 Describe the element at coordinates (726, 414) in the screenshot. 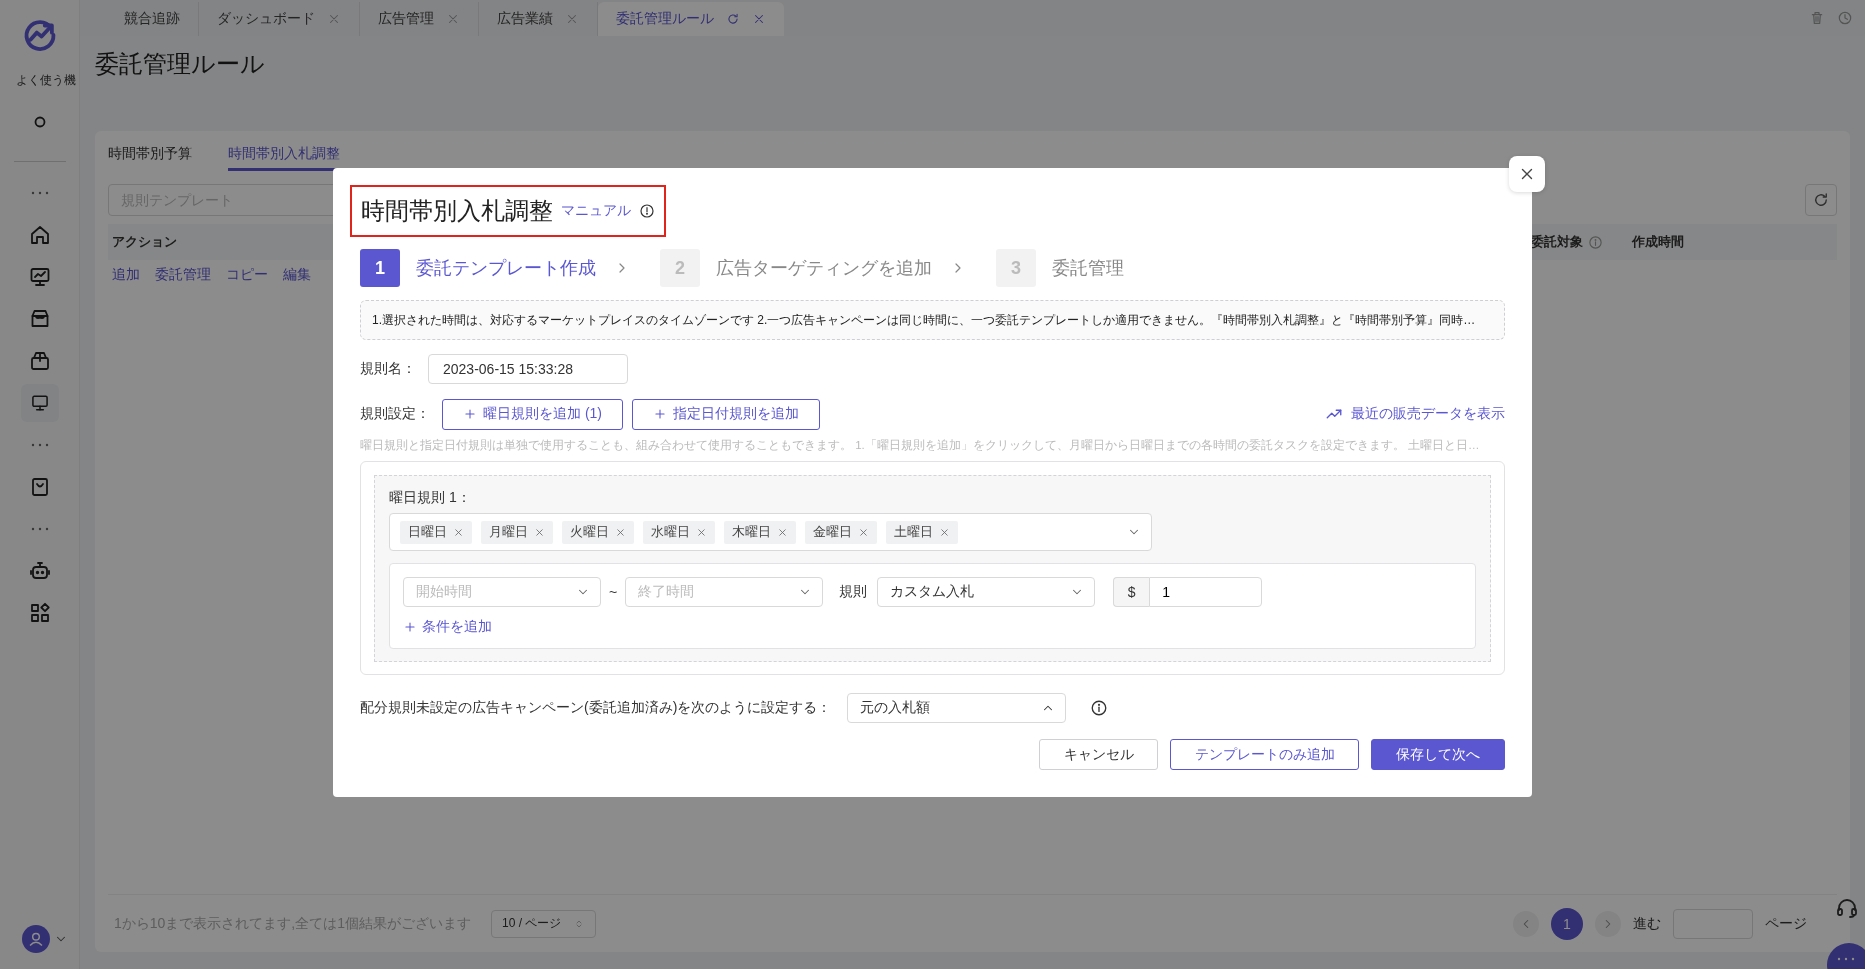

I see `add-rule-button: 指定日付規則を追加` at that location.